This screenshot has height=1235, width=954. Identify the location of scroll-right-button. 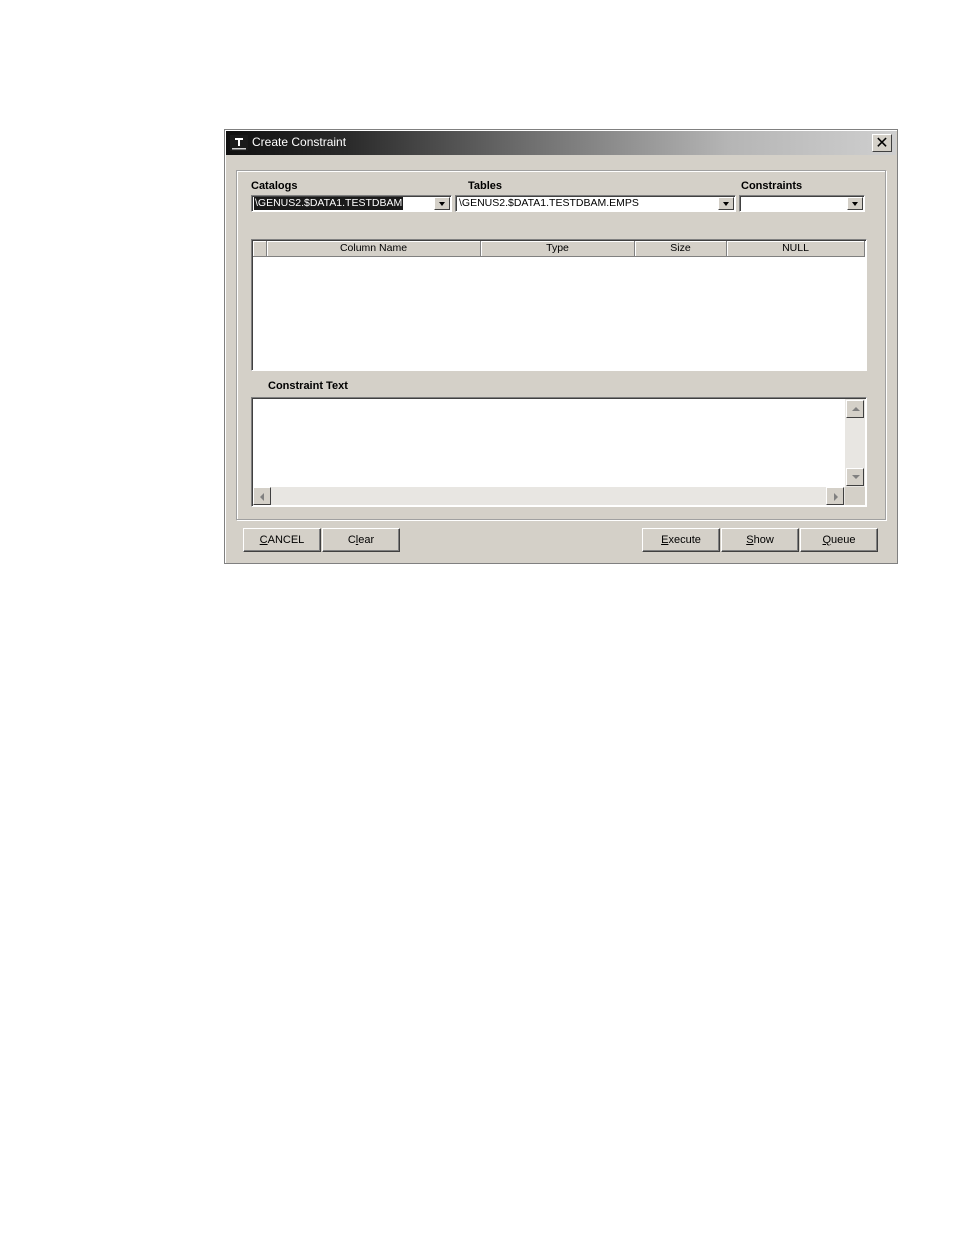
(835, 496).